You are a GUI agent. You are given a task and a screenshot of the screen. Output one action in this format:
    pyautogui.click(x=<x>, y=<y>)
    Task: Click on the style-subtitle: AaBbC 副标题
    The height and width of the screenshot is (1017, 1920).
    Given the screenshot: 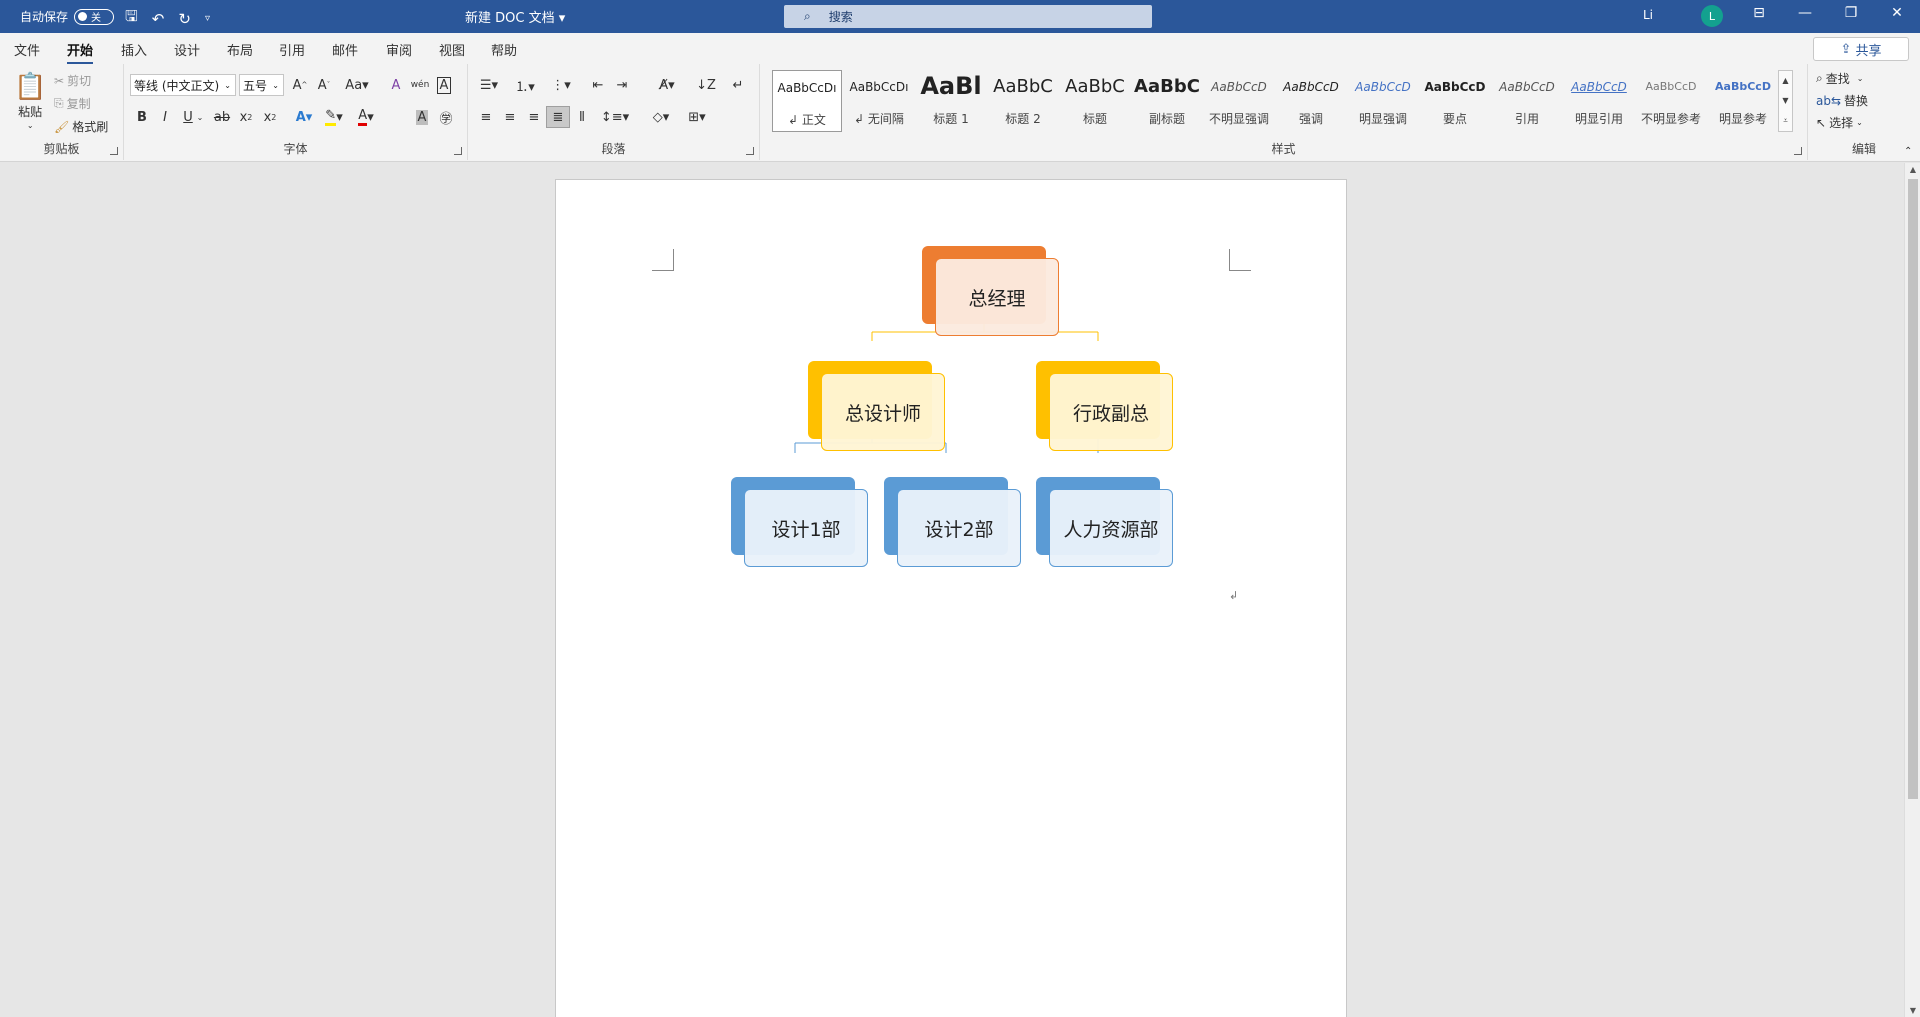 What is the action you would take?
    pyautogui.click(x=1167, y=101)
    